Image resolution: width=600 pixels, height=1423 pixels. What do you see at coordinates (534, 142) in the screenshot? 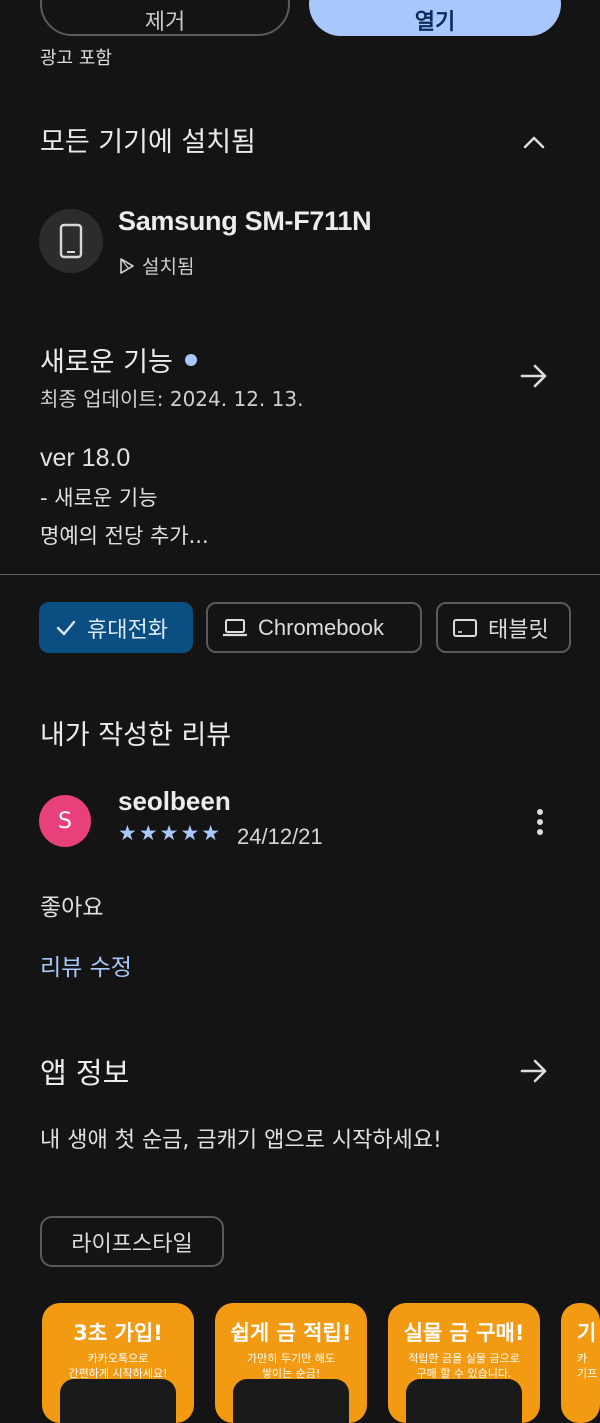
I see `chevron-up-icon` at bounding box center [534, 142].